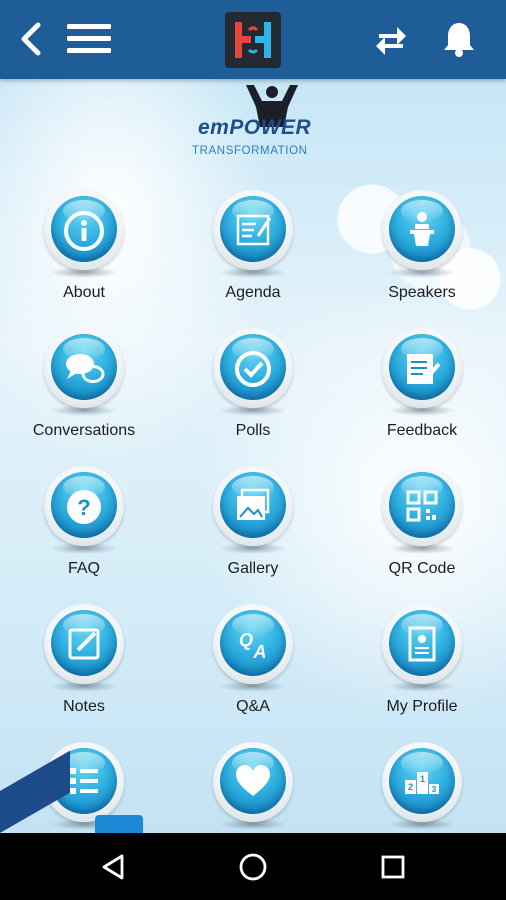  Describe the element at coordinates (253, 292) in the screenshot. I see `tile-label: Agenda` at that location.